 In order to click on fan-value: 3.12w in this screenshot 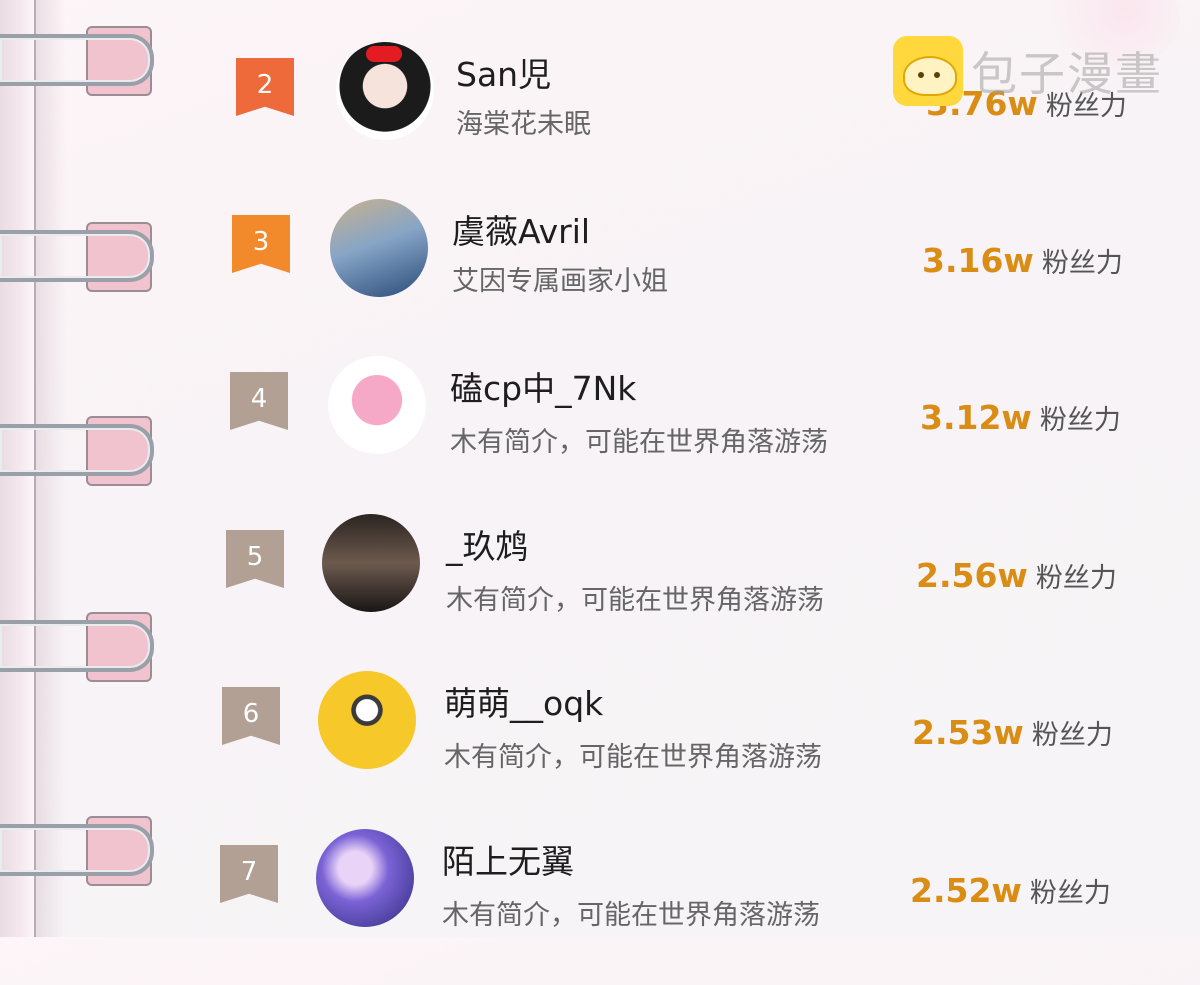, I will do `click(976, 417)`.